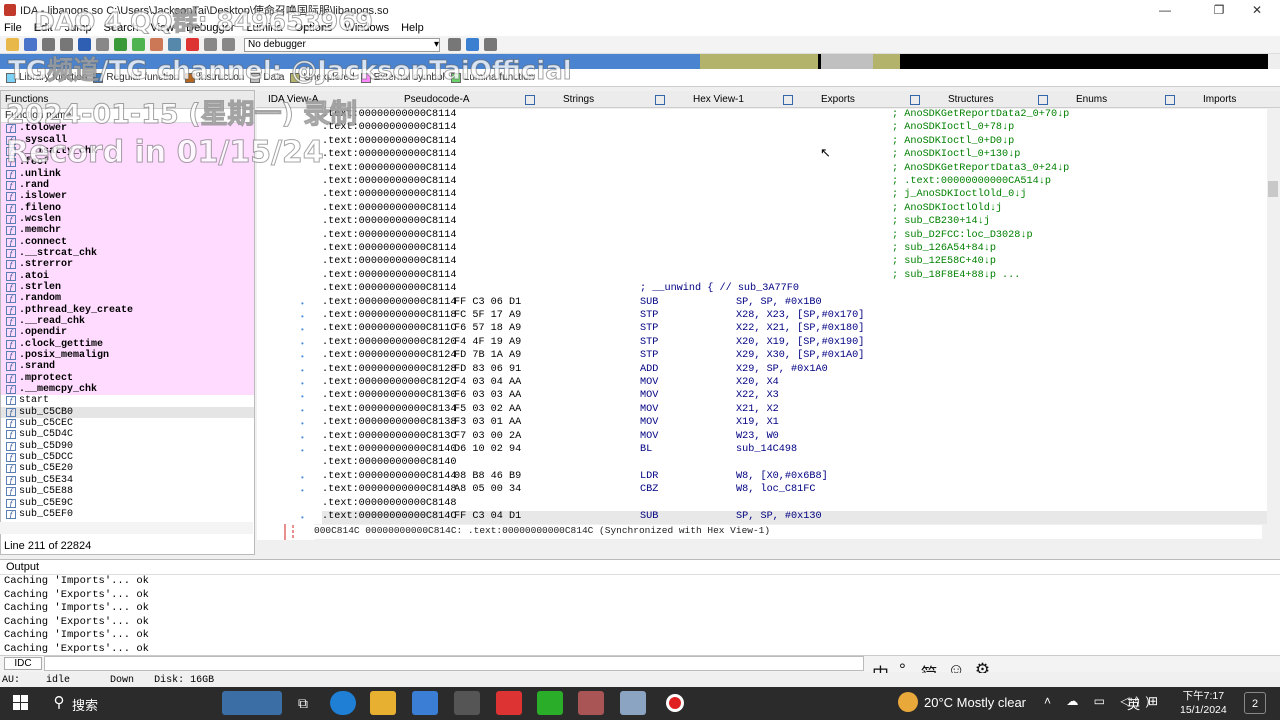 The height and width of the screenshot is (720, 1280). I want to click on function-list-item: f sub_C5D4C, so click(127, 434).